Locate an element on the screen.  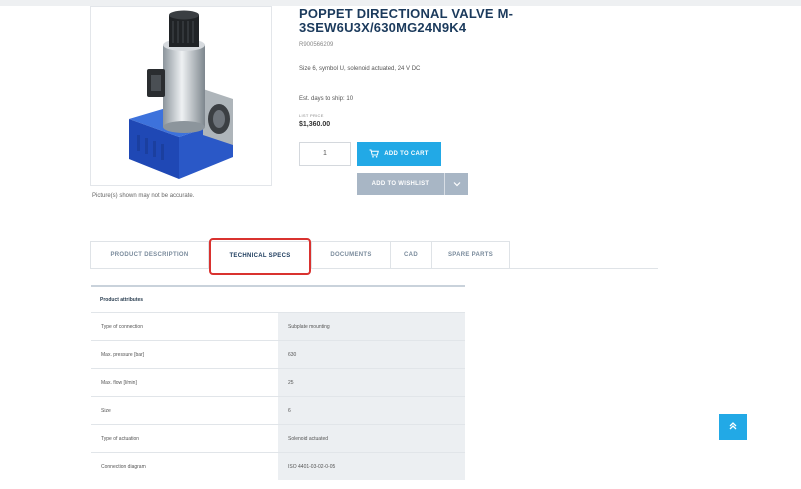
spec-value: 630 is located at coordinates (371, 354).